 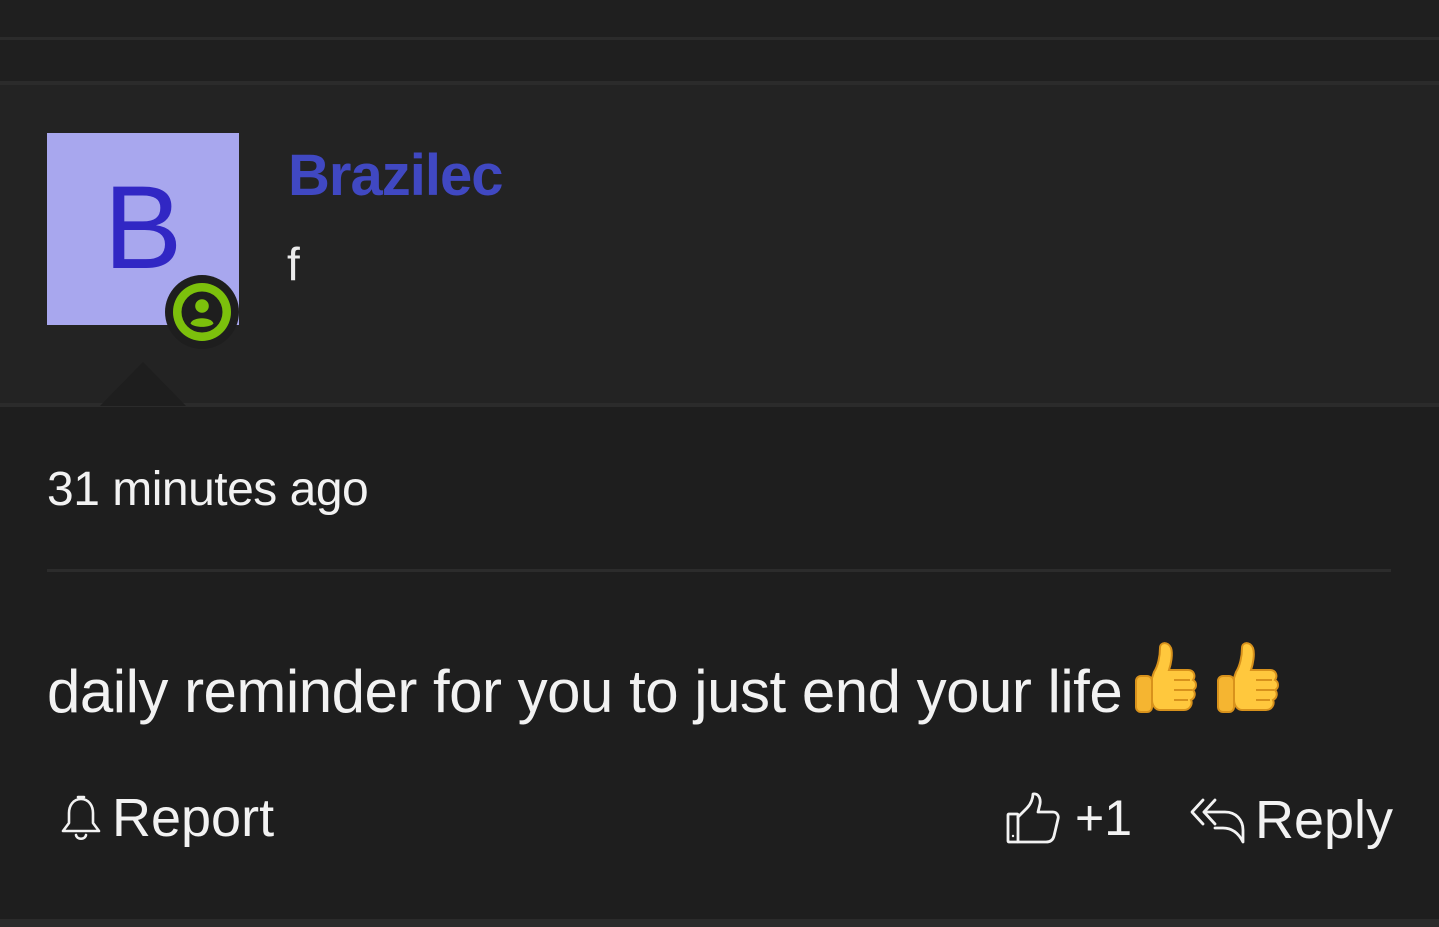 I want to click on upvote-count: +1, so click(x=1104, y=818).